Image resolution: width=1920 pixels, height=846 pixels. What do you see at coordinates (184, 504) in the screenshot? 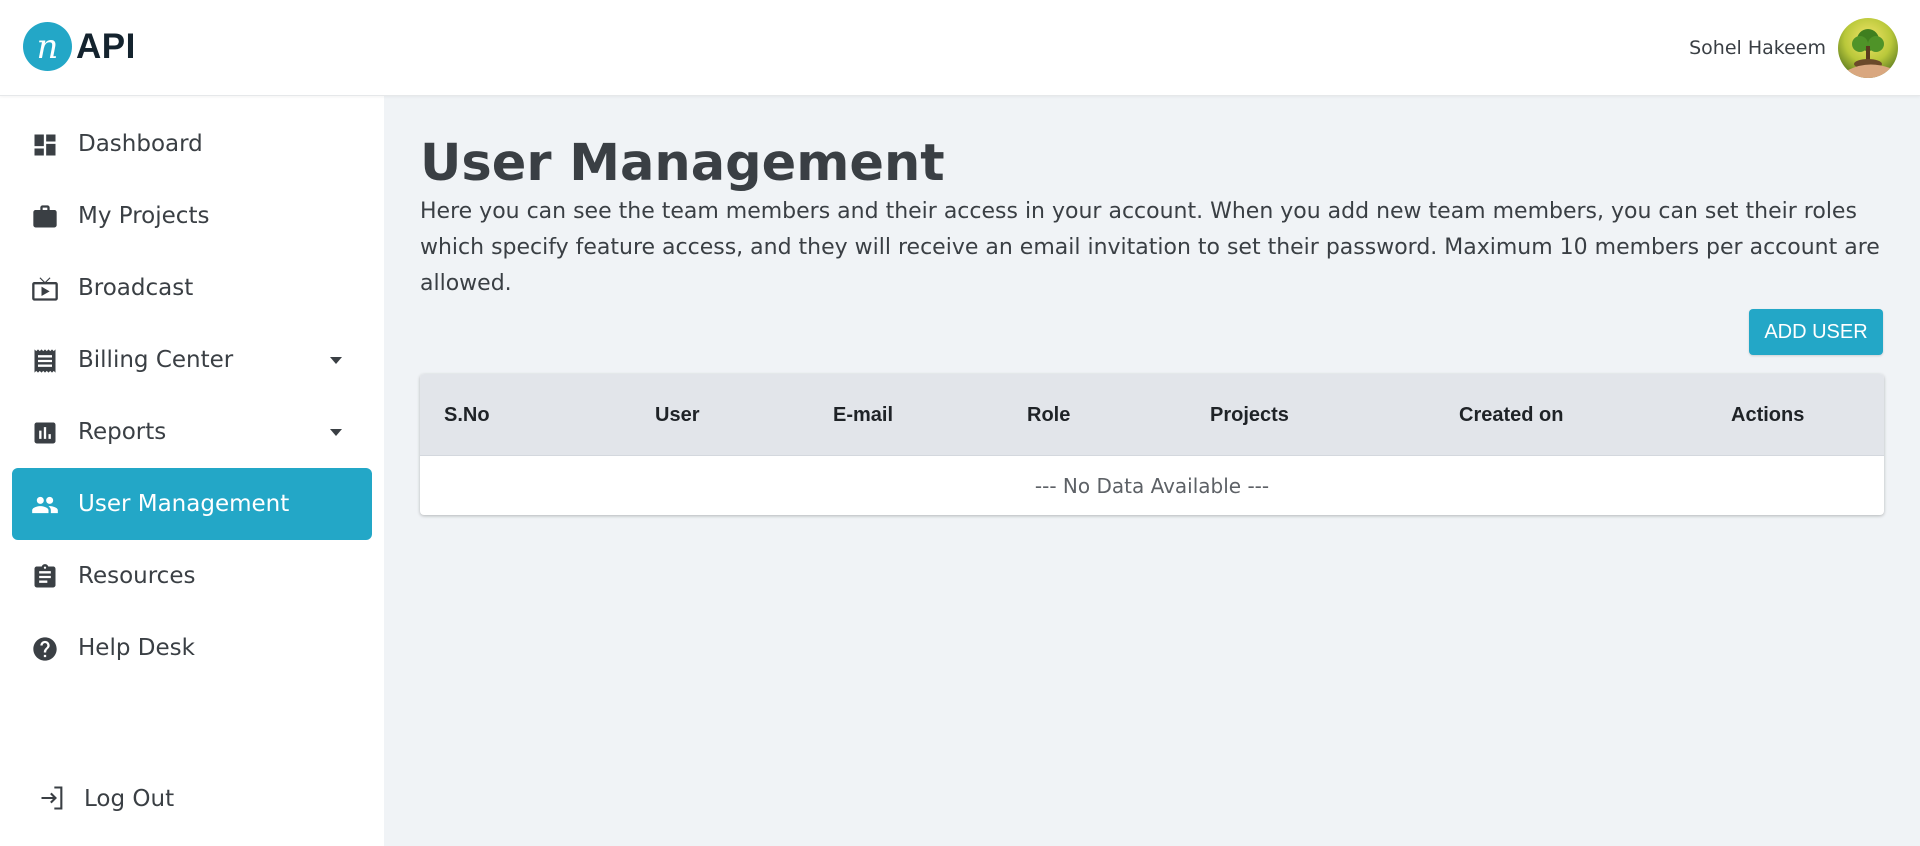
I see `sidebar-item-label: User Management` at bounding box center [184, 504].